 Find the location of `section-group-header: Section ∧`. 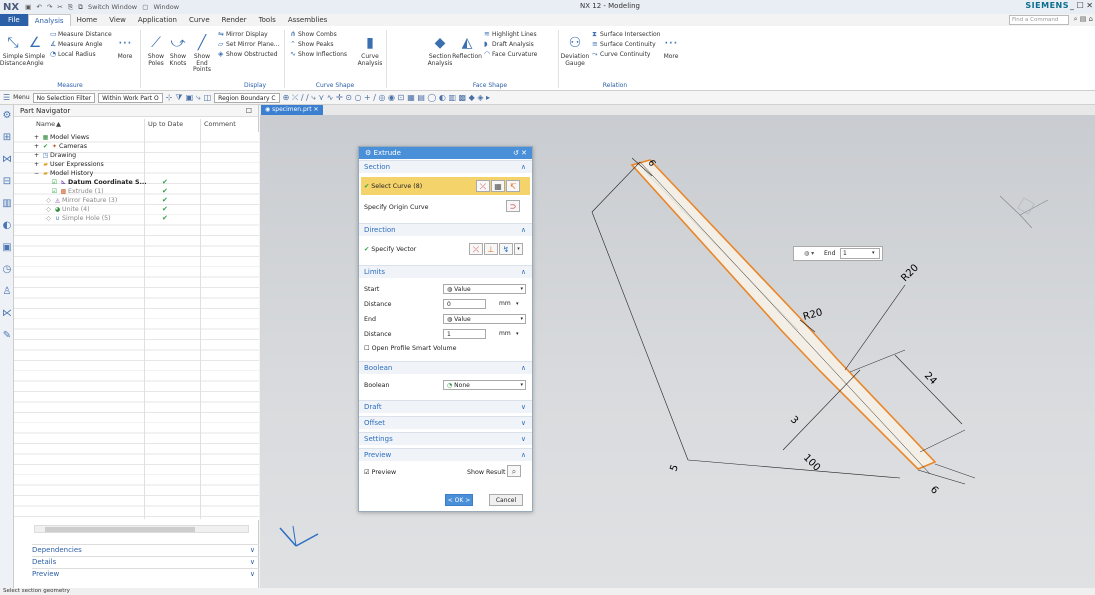

section-group-header: Section ∧ is located at coordinates (445, 166).